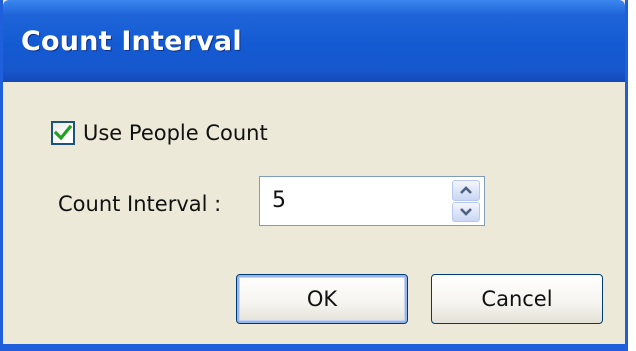  Describe the element at coordinates (517, 299) in the screenshot. I see `cancel-button: Cancel` at that location.